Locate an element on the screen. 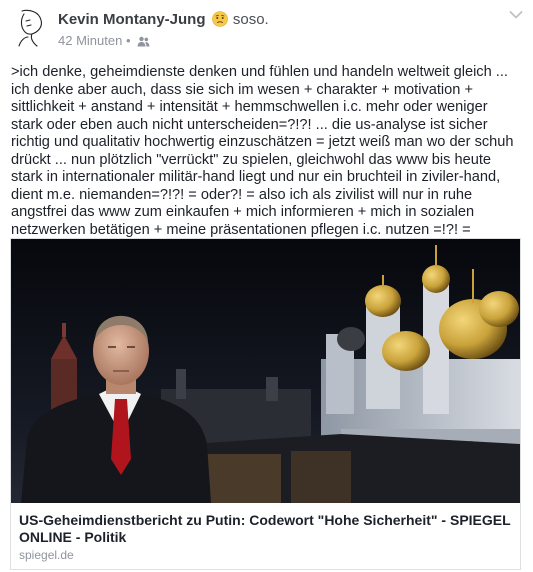  avatar is located at coordinates (30, 28).